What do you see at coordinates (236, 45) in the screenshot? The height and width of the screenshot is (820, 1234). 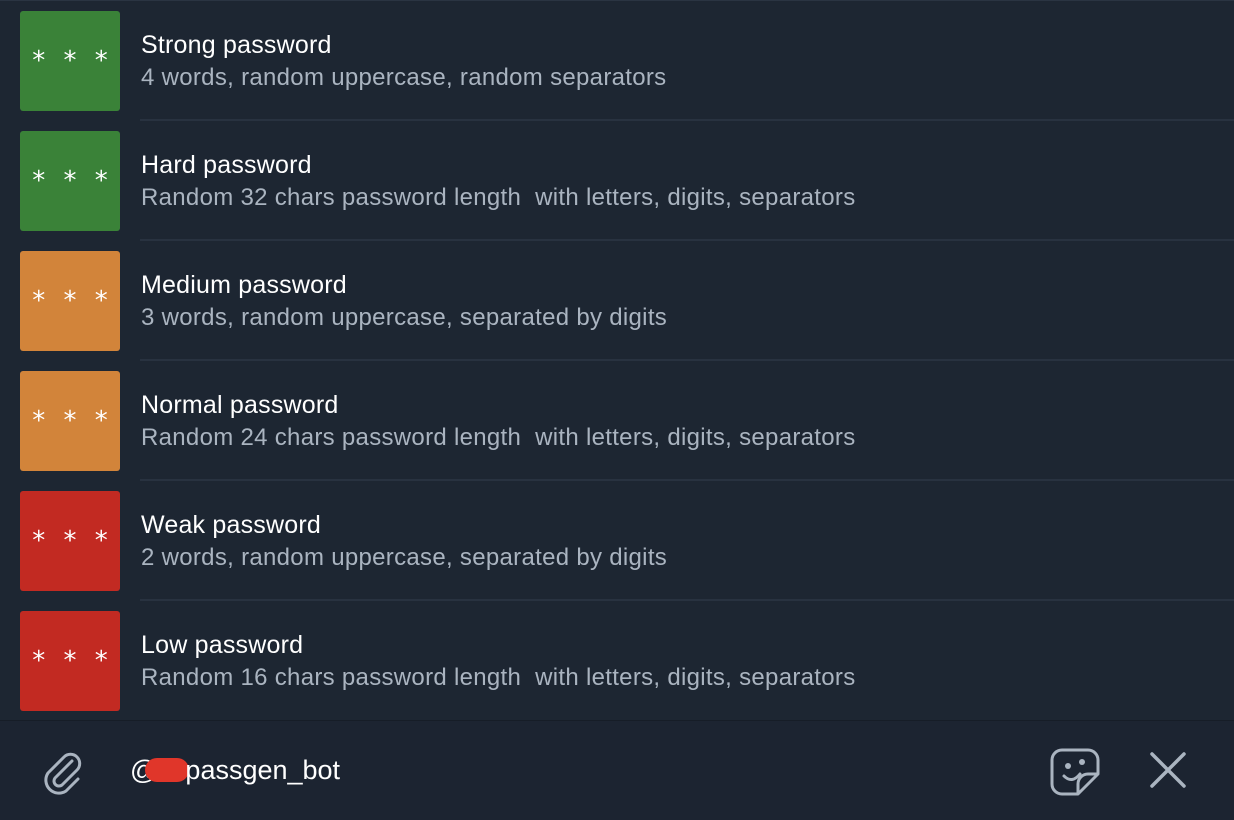 I see `result-title: Strong password` at bounding box center [236, 45].